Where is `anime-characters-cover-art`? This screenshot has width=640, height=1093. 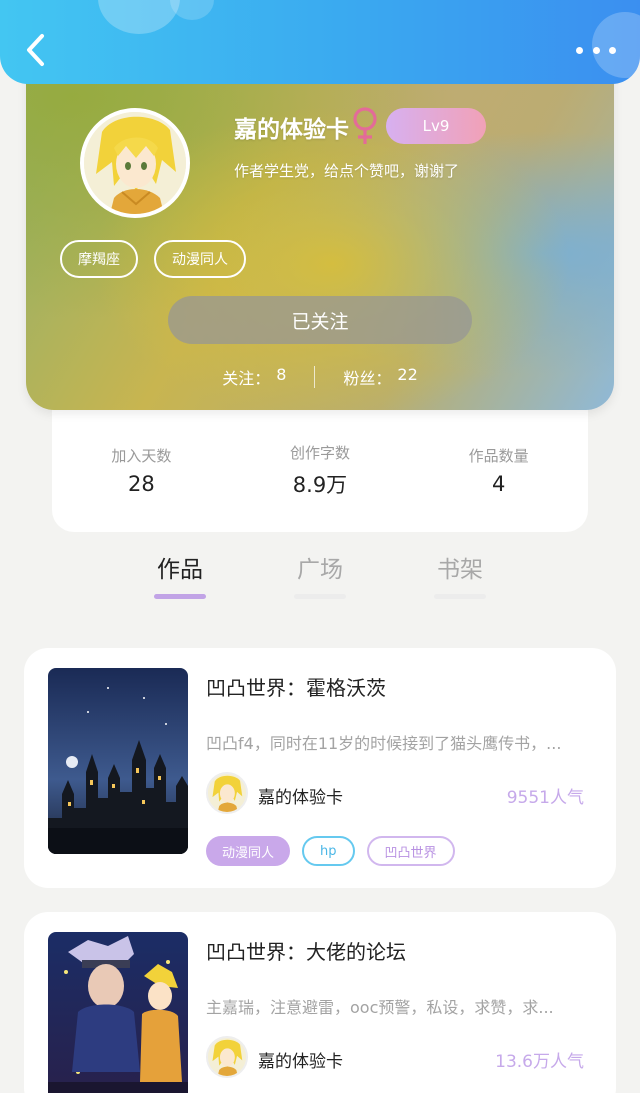
anime-characters-cover-art is located at coordinates (118, 1012).